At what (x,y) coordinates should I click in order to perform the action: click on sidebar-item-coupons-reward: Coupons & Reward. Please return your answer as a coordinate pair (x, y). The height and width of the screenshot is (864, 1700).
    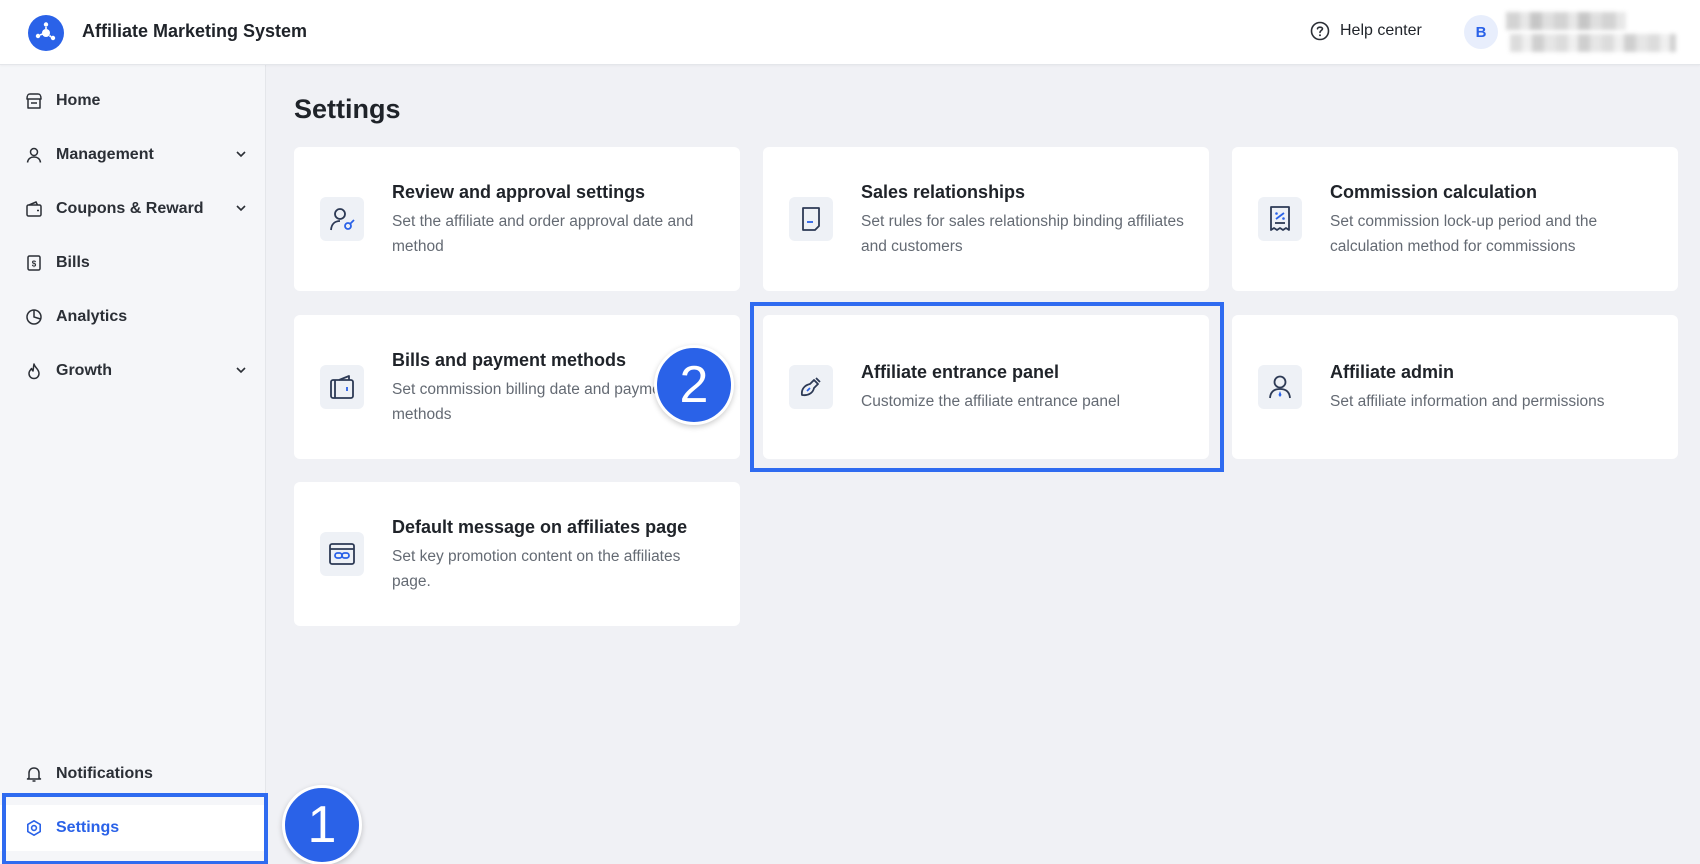
    Looking at the image, I should click on (133, 209).